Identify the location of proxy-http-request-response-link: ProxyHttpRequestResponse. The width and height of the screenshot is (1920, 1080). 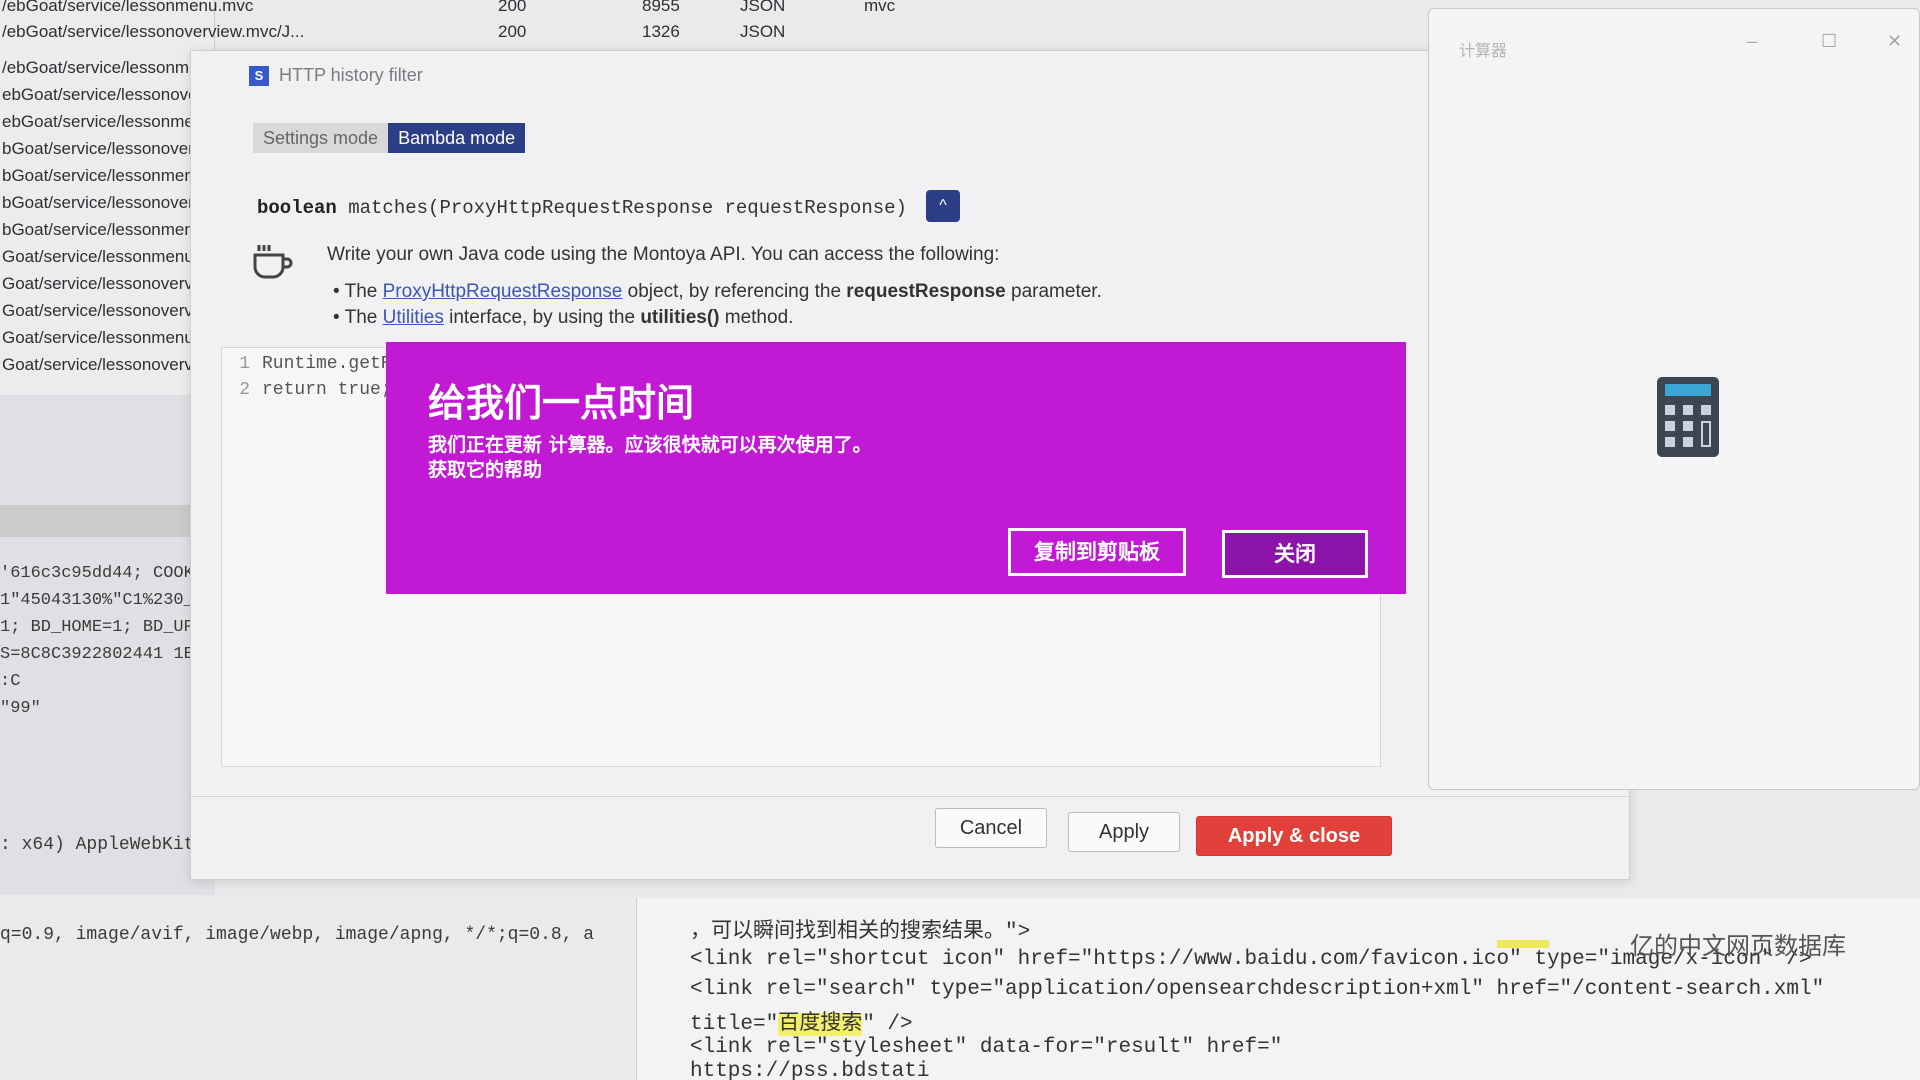
(503, 291).